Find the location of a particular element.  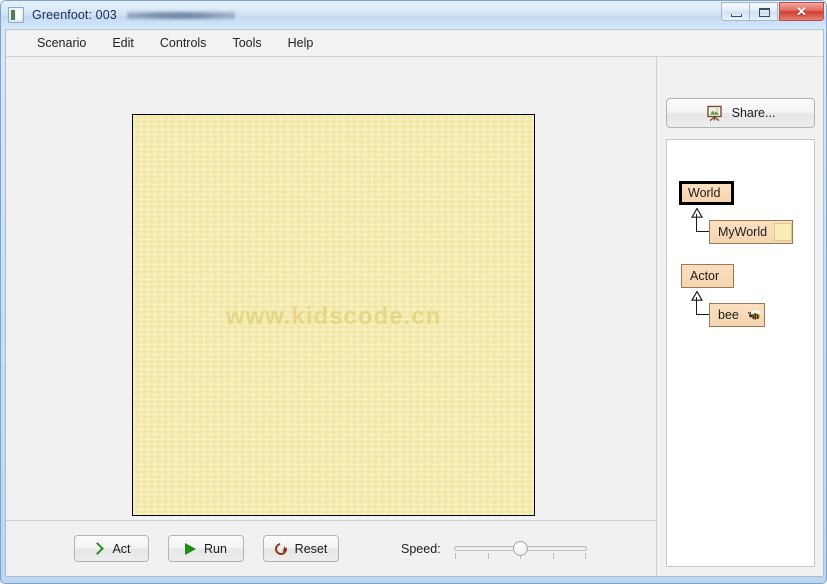

class-label-bee: bee is located at coordinates (728, 315).